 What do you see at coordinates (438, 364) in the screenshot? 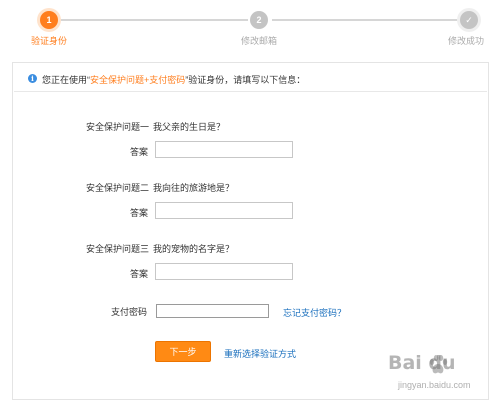
I see `paw-icon` at bounding box center [438, 364].